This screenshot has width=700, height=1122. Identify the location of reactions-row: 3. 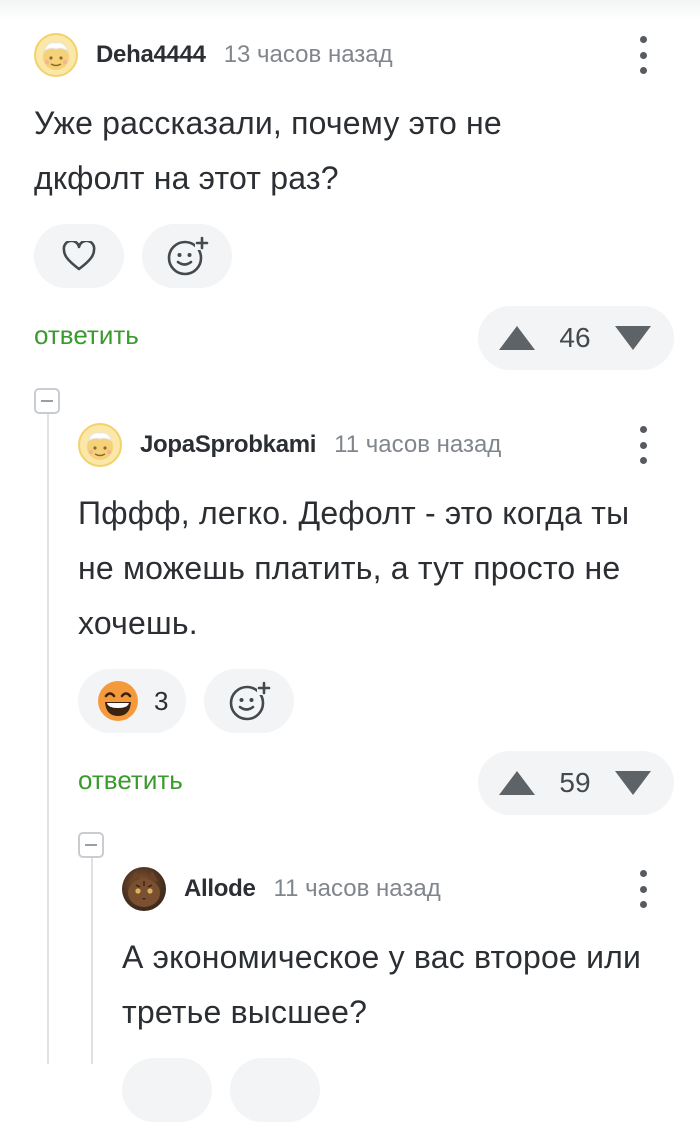
(376, 701).